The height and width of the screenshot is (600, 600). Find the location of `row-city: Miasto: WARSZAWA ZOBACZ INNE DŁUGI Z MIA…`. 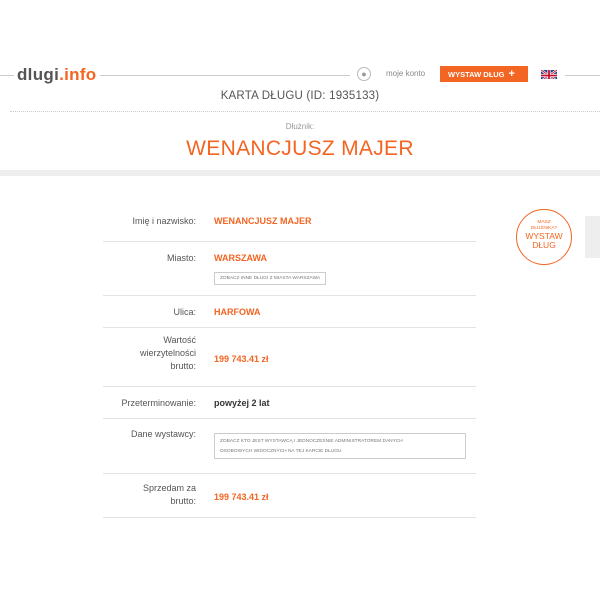

row-city: Miasto: WARSZAWA ZOBACZ INNE DŁUGI Z MIA… is located at coordinates (289, 269).